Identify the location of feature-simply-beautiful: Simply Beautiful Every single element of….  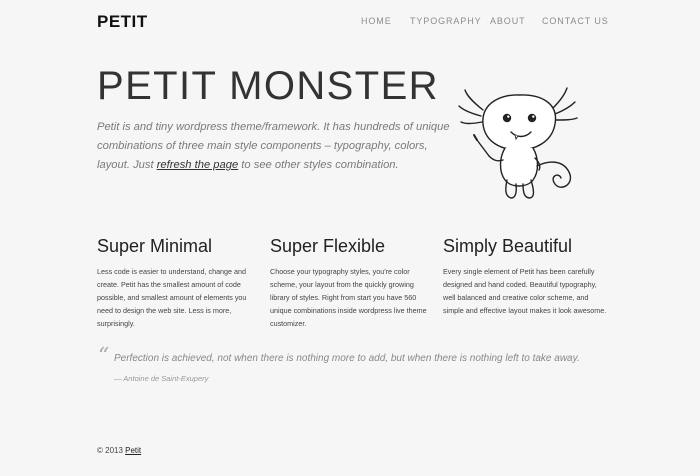
(525, 276).